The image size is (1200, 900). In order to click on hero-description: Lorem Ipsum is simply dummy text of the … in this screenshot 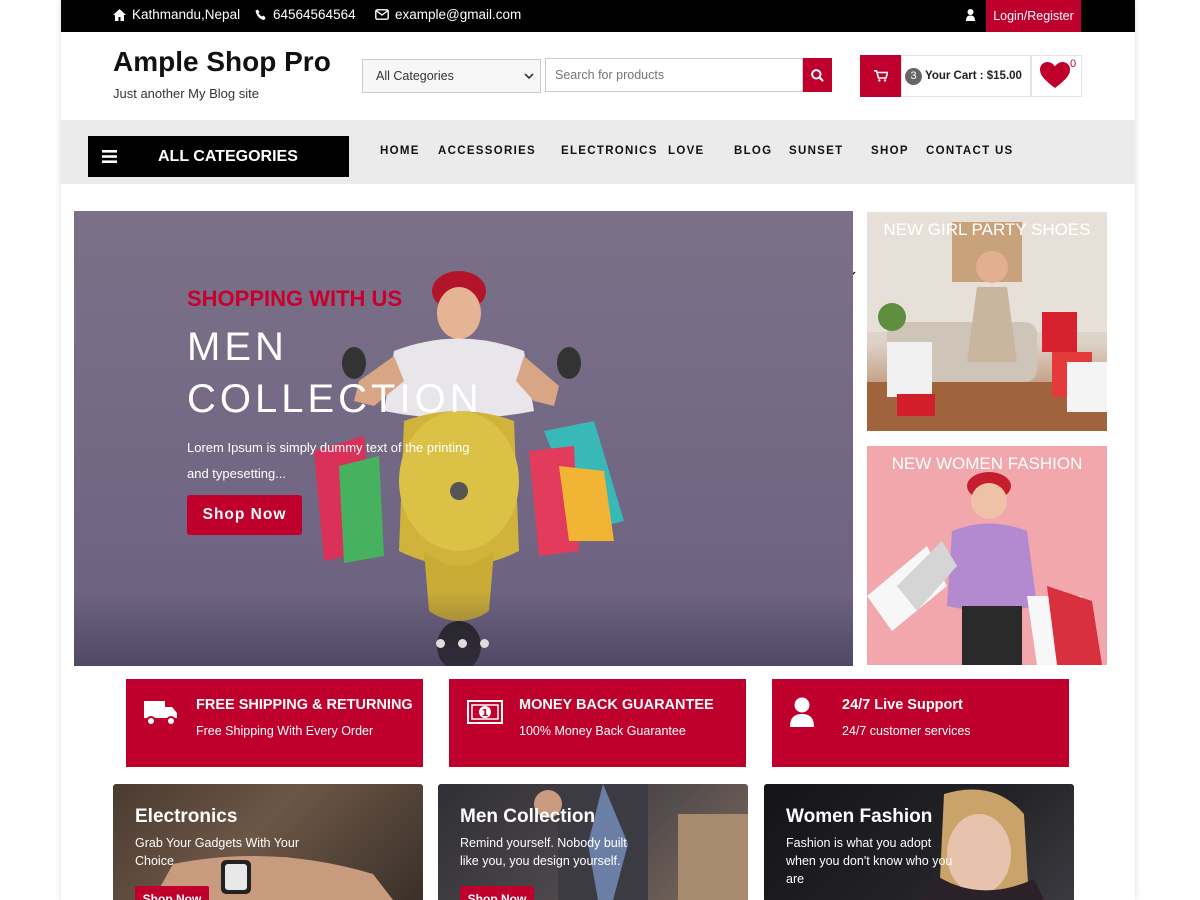, I will do `click(328, 460)`.